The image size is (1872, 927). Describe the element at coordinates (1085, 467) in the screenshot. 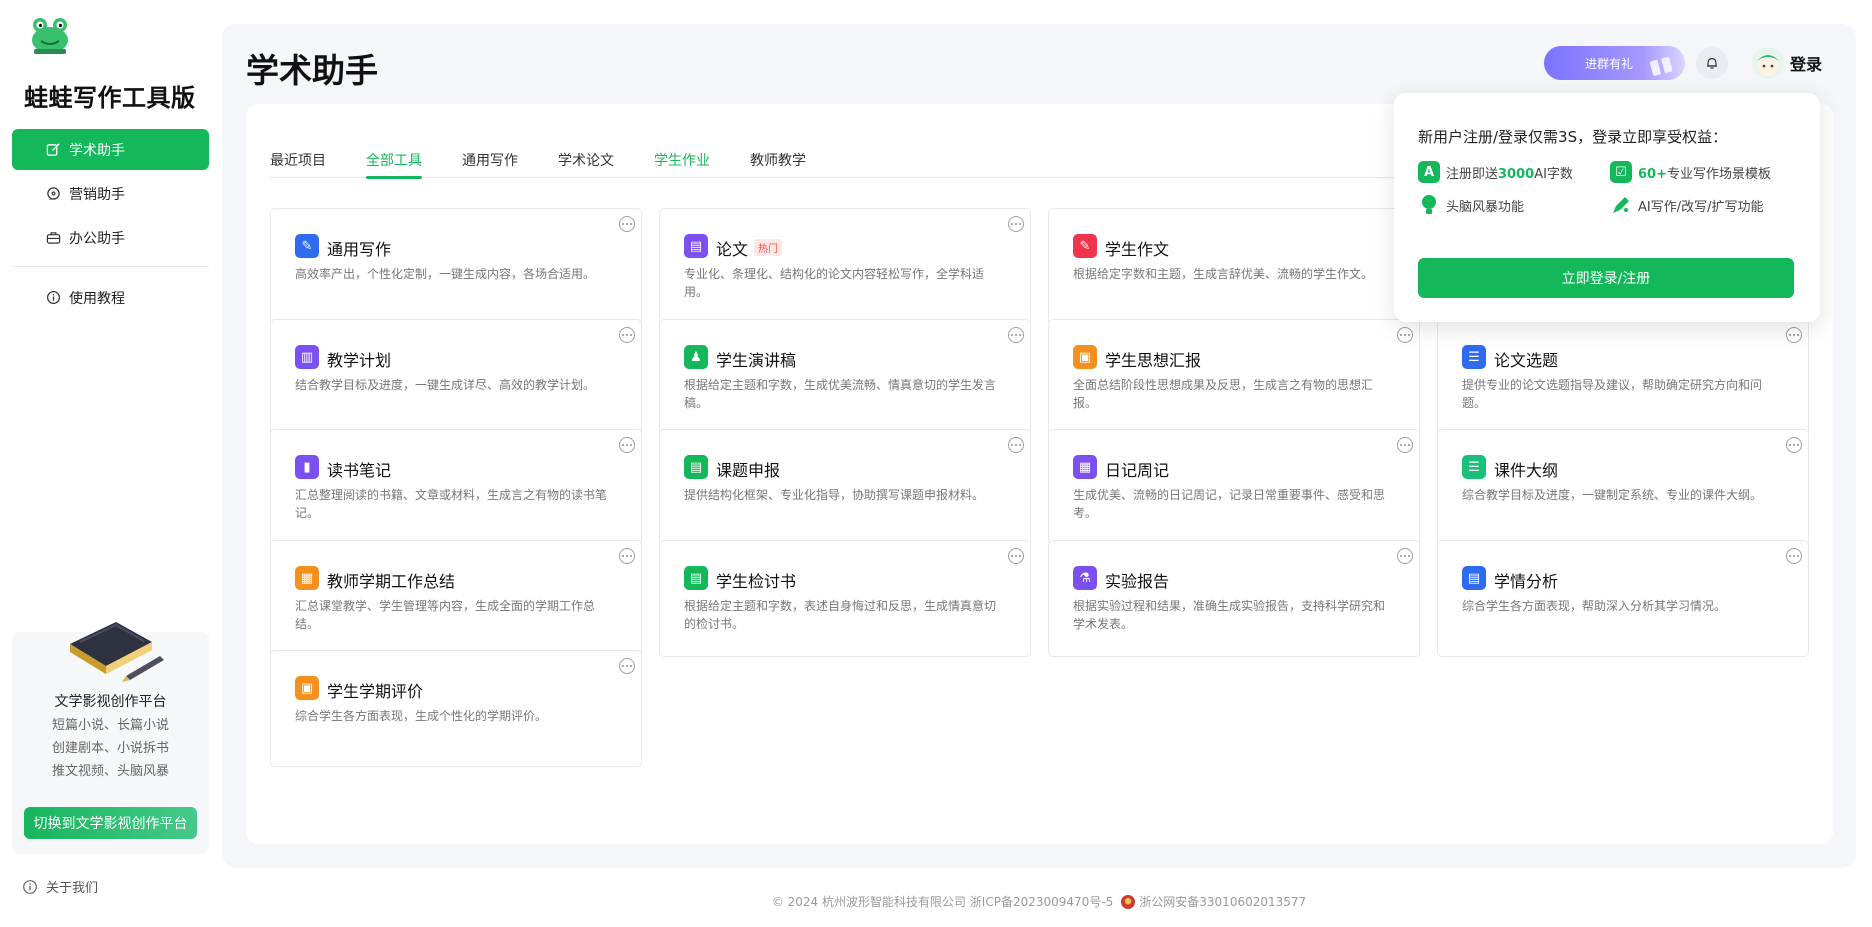

I see `tool-icon: ▦` at that location.